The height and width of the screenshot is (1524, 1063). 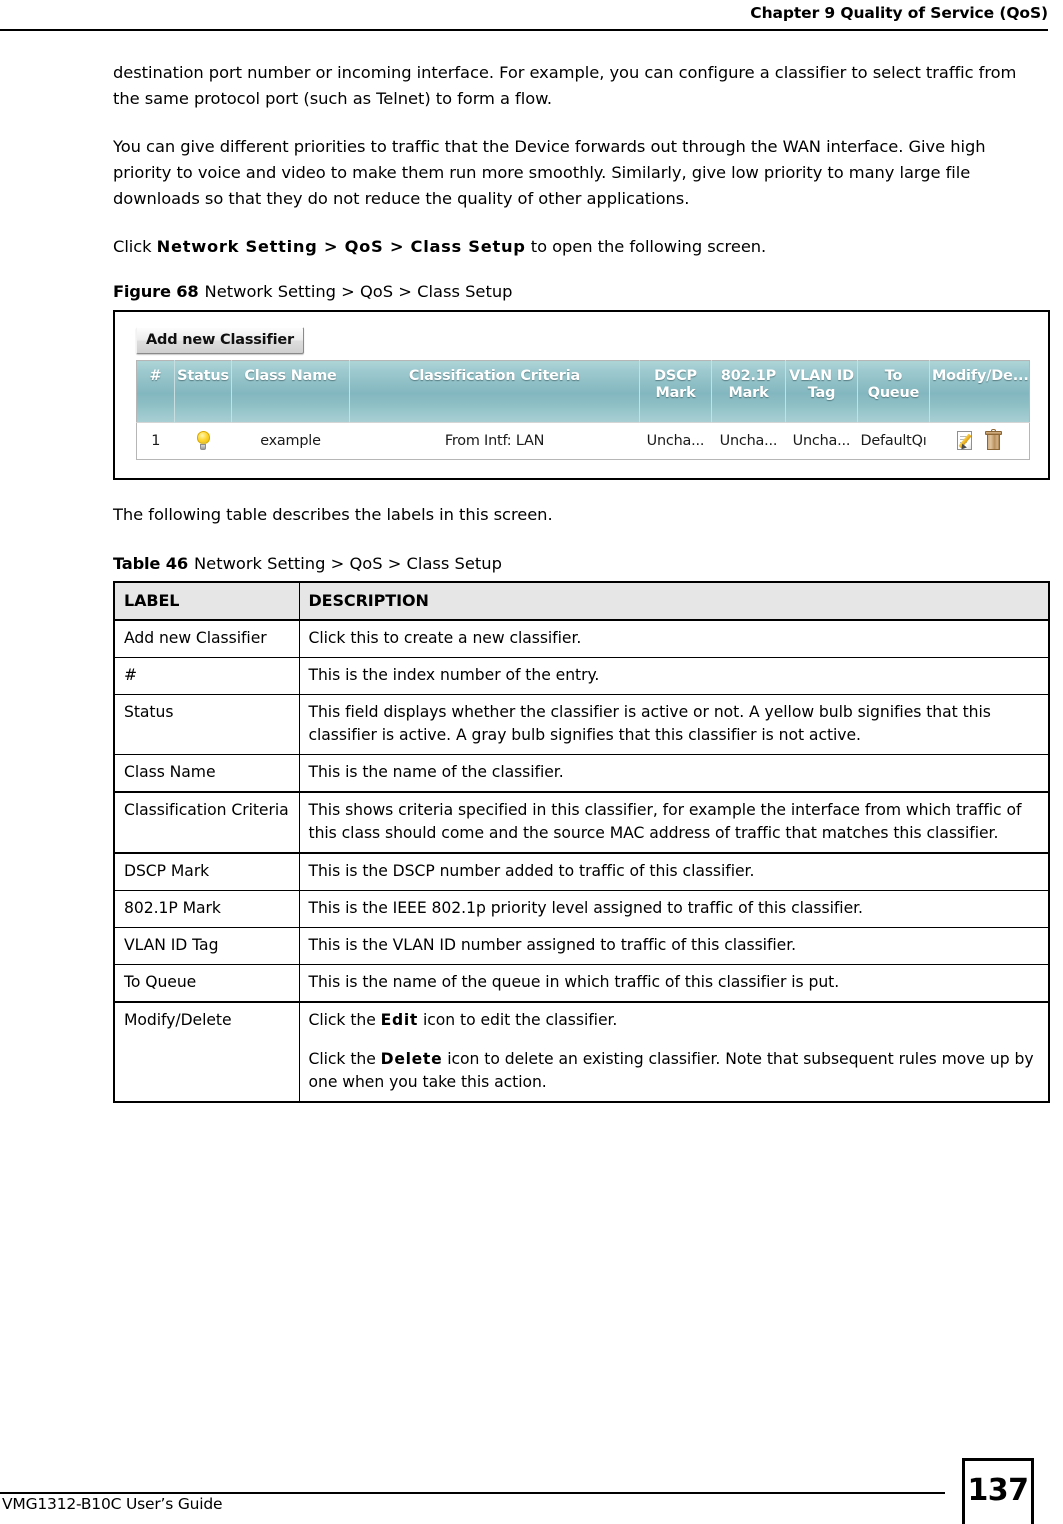 What do you see at coordinates (748, 376) in the screenshot?
I see `dot1p-line-1: 802.1P` at bounding box center [748, 376].